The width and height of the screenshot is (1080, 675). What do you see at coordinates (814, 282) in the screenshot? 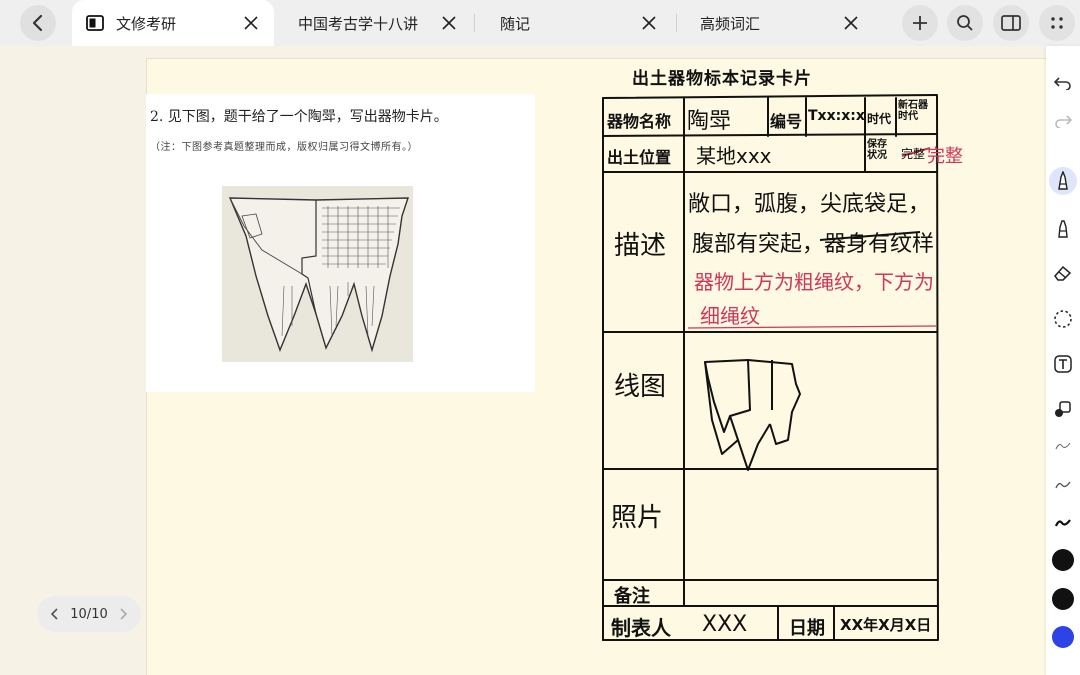
I see `desc-red-line1: 器物上方为粗绳纹，下方为` at bounding box center [814, 282].